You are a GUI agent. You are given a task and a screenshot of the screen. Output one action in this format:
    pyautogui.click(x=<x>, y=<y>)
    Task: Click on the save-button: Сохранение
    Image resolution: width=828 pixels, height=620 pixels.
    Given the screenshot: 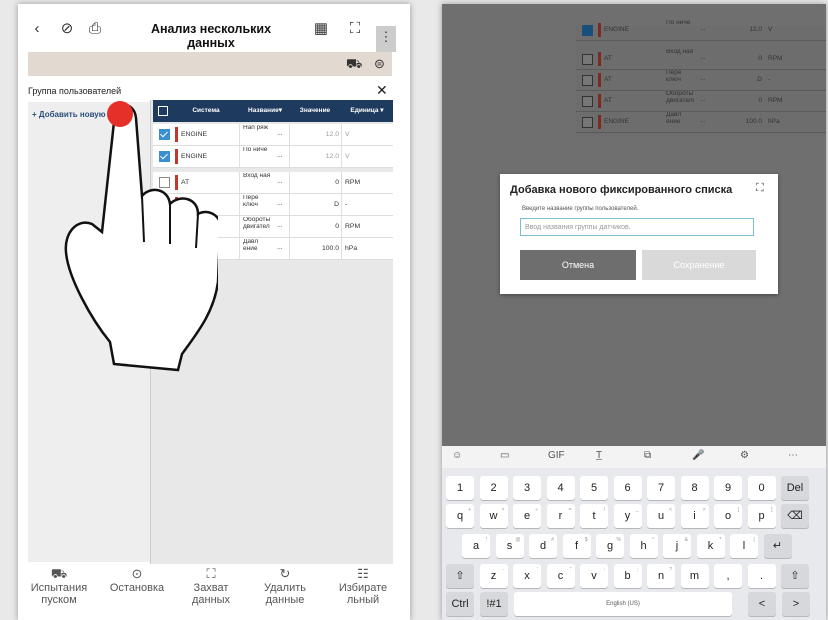 What is the action you would take?
    pyautogui.click(x=699, y=265)
    